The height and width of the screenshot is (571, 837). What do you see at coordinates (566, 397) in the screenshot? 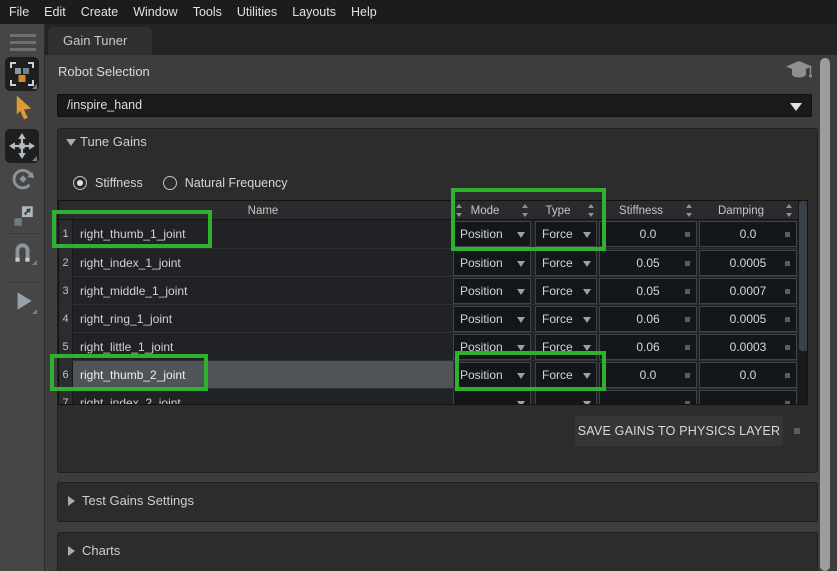
I see `type-dropdown` at bounding box center [566, 397].